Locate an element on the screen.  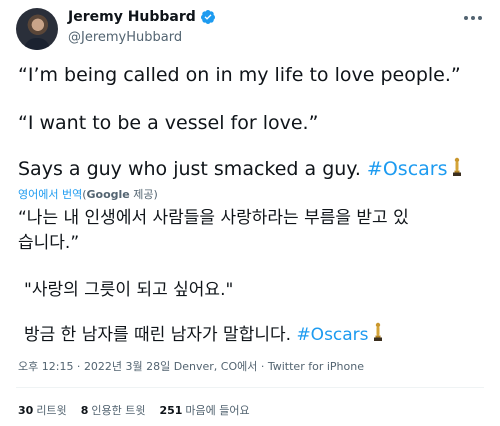
likes-count: 251 is located at coordinates (171, 410).